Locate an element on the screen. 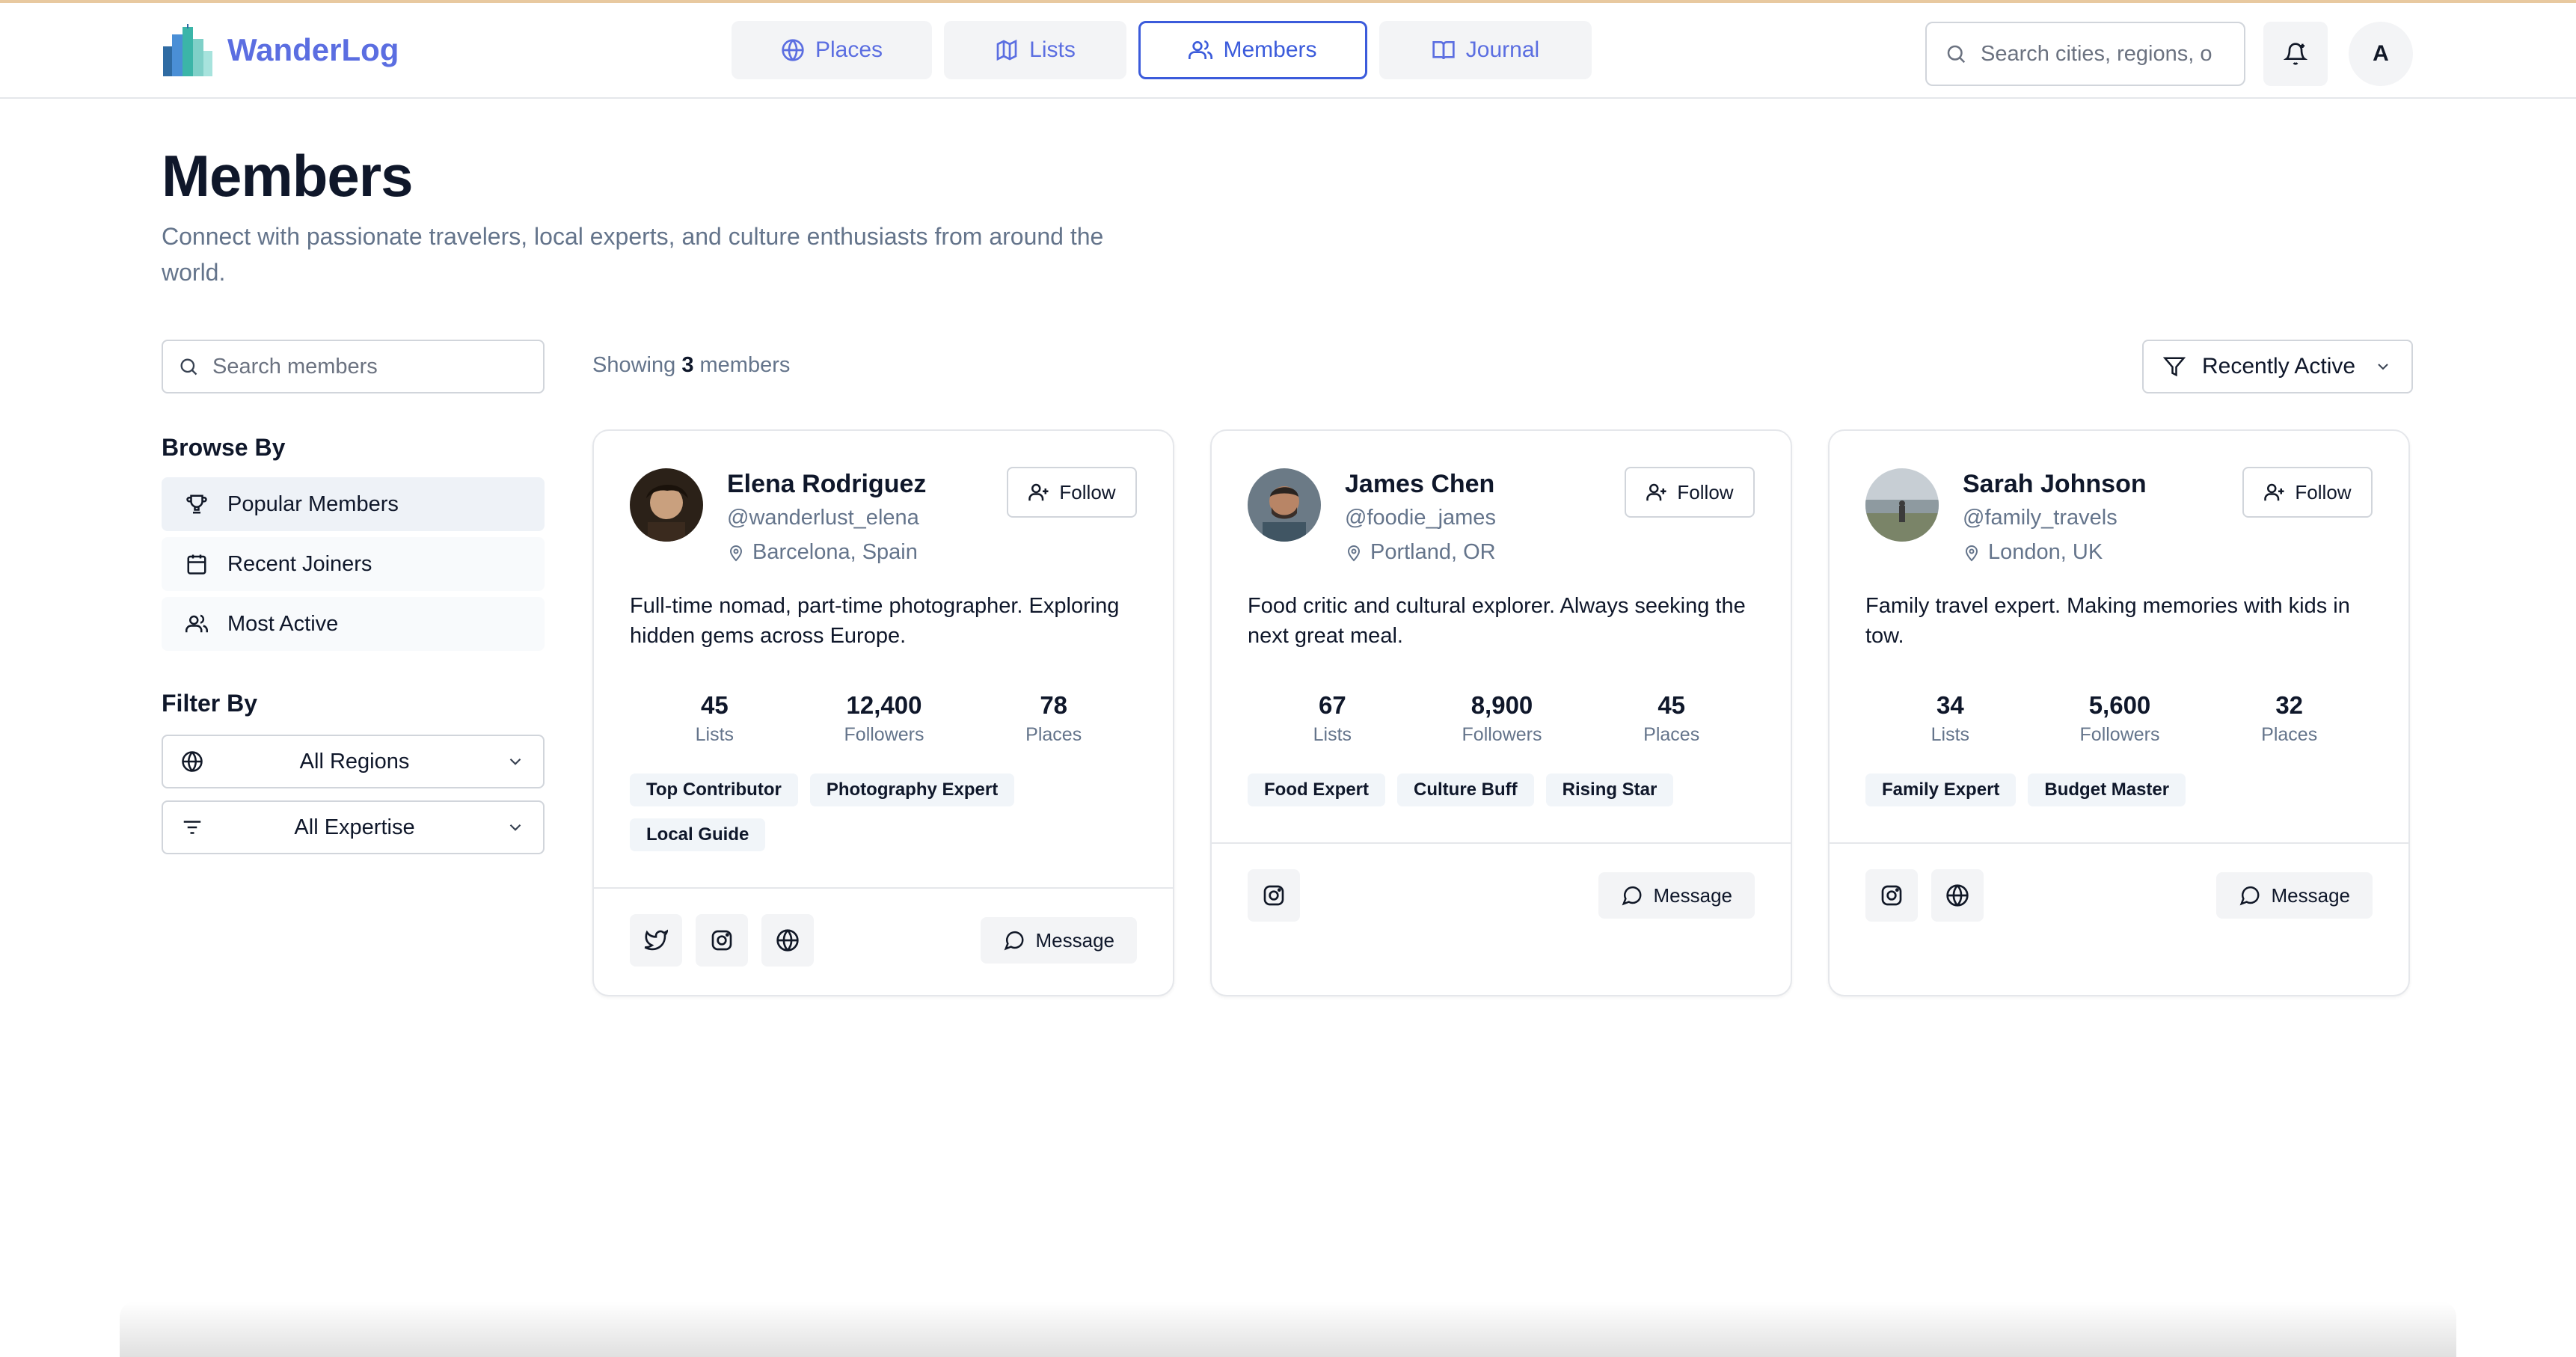 The height and width of the screenshot is (1357, 2576). results-count: Showing 3 members is located at coordinates (691, 365).